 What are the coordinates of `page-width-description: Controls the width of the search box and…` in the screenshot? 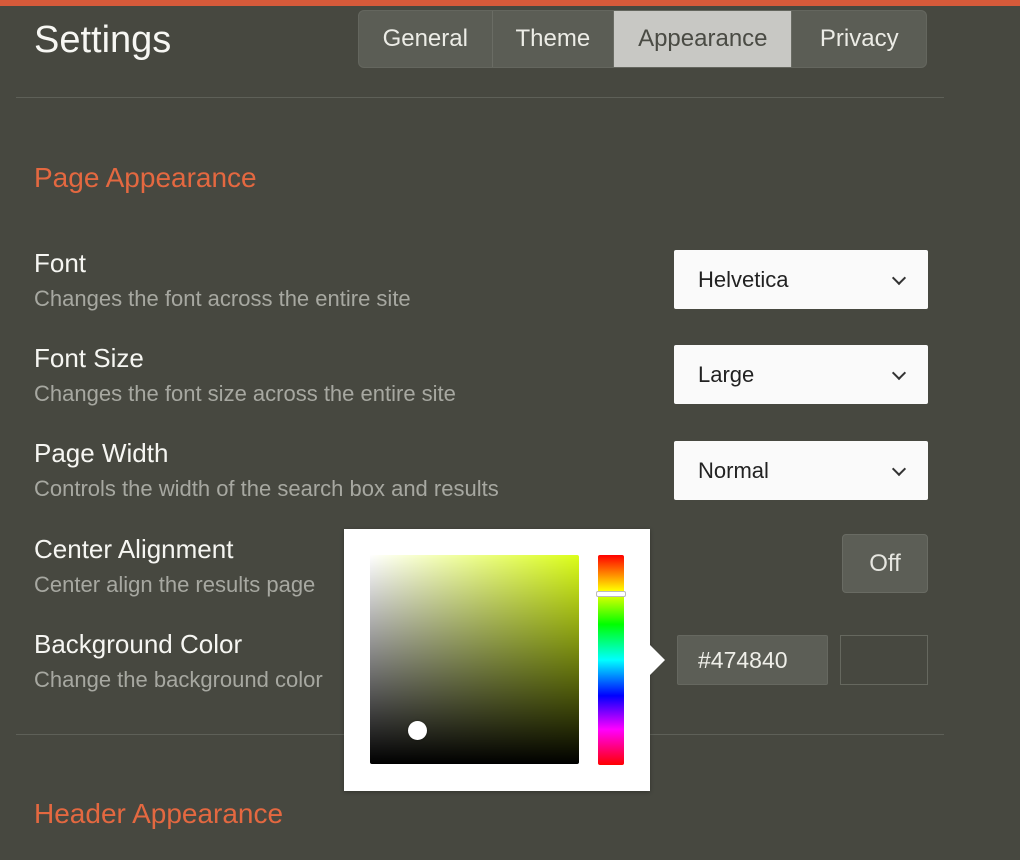 It's located at (266, 488).